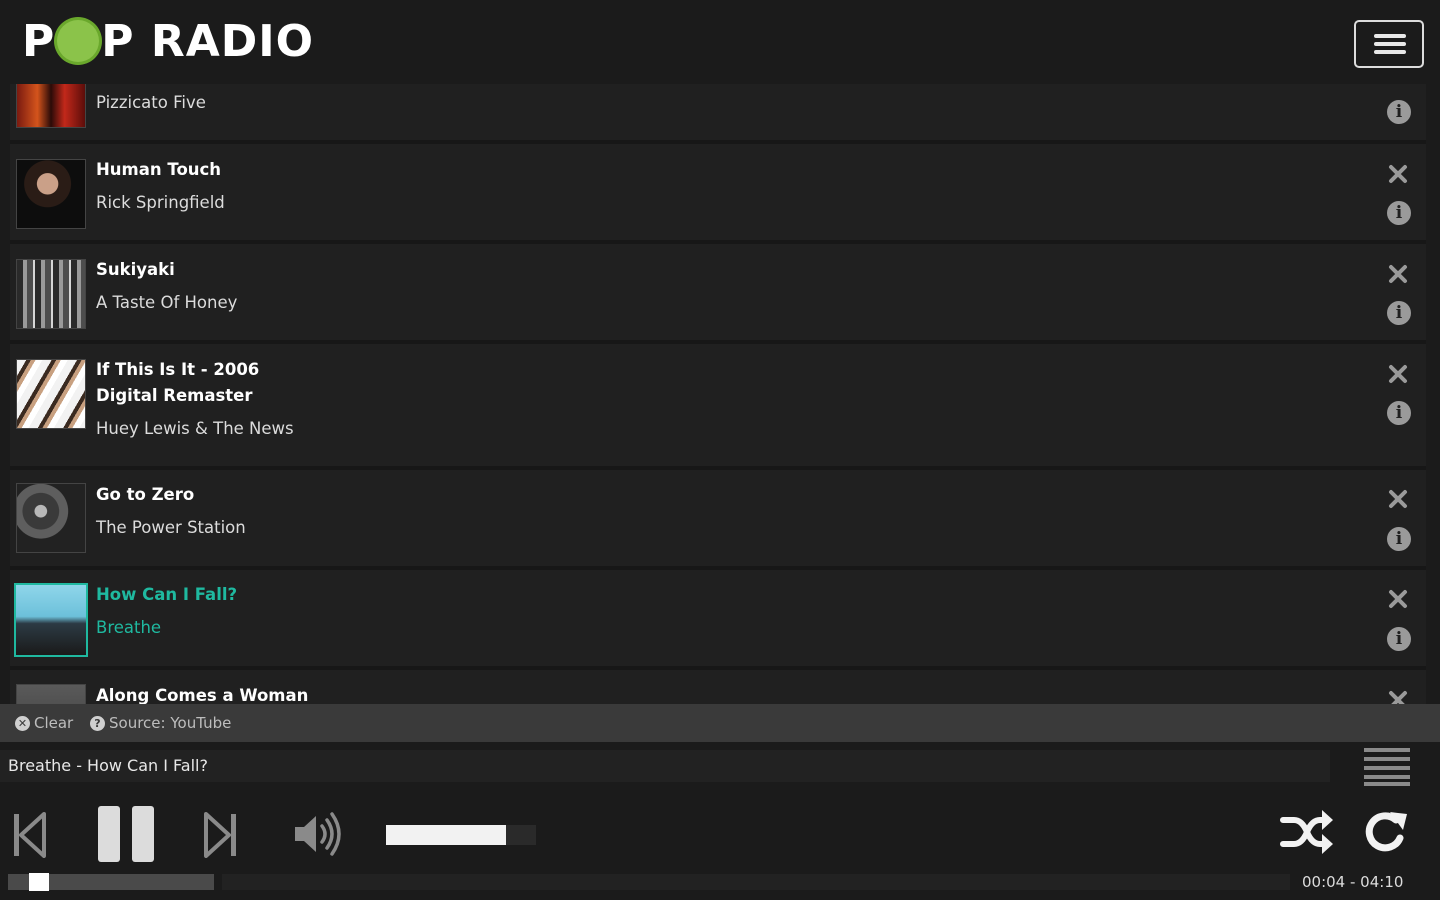 The width and height of the screenshot is (1440, 900). Describe the element at coordinates (756, 882) in the screenshot. I see `progress-track` at that location.